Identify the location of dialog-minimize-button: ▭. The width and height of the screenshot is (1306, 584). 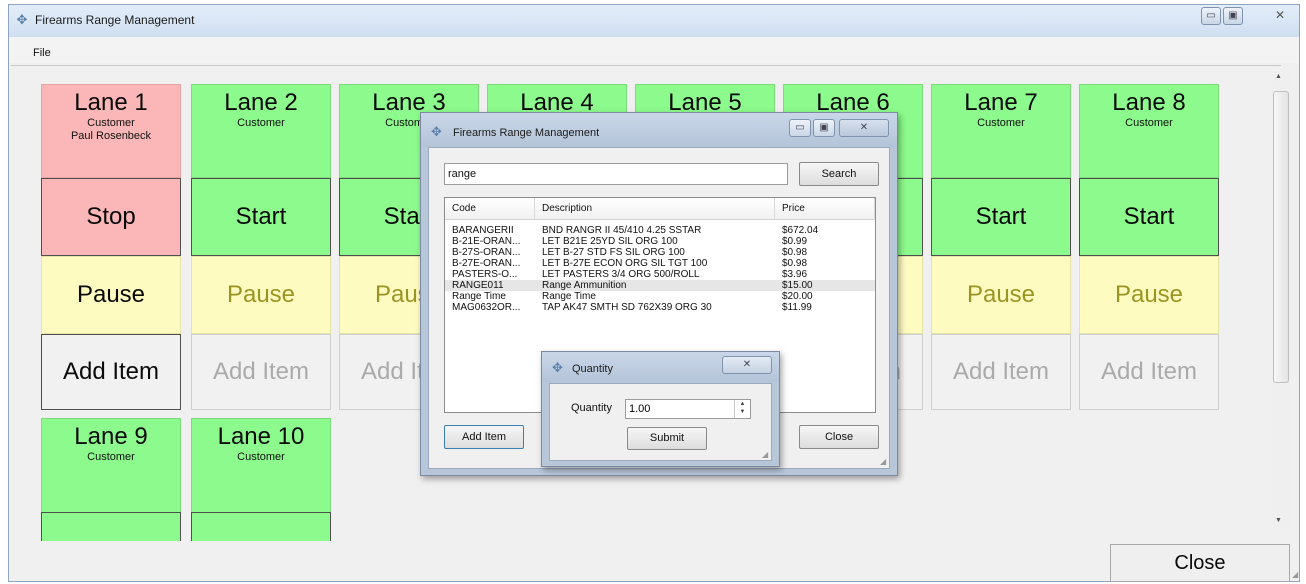
(800, 128).